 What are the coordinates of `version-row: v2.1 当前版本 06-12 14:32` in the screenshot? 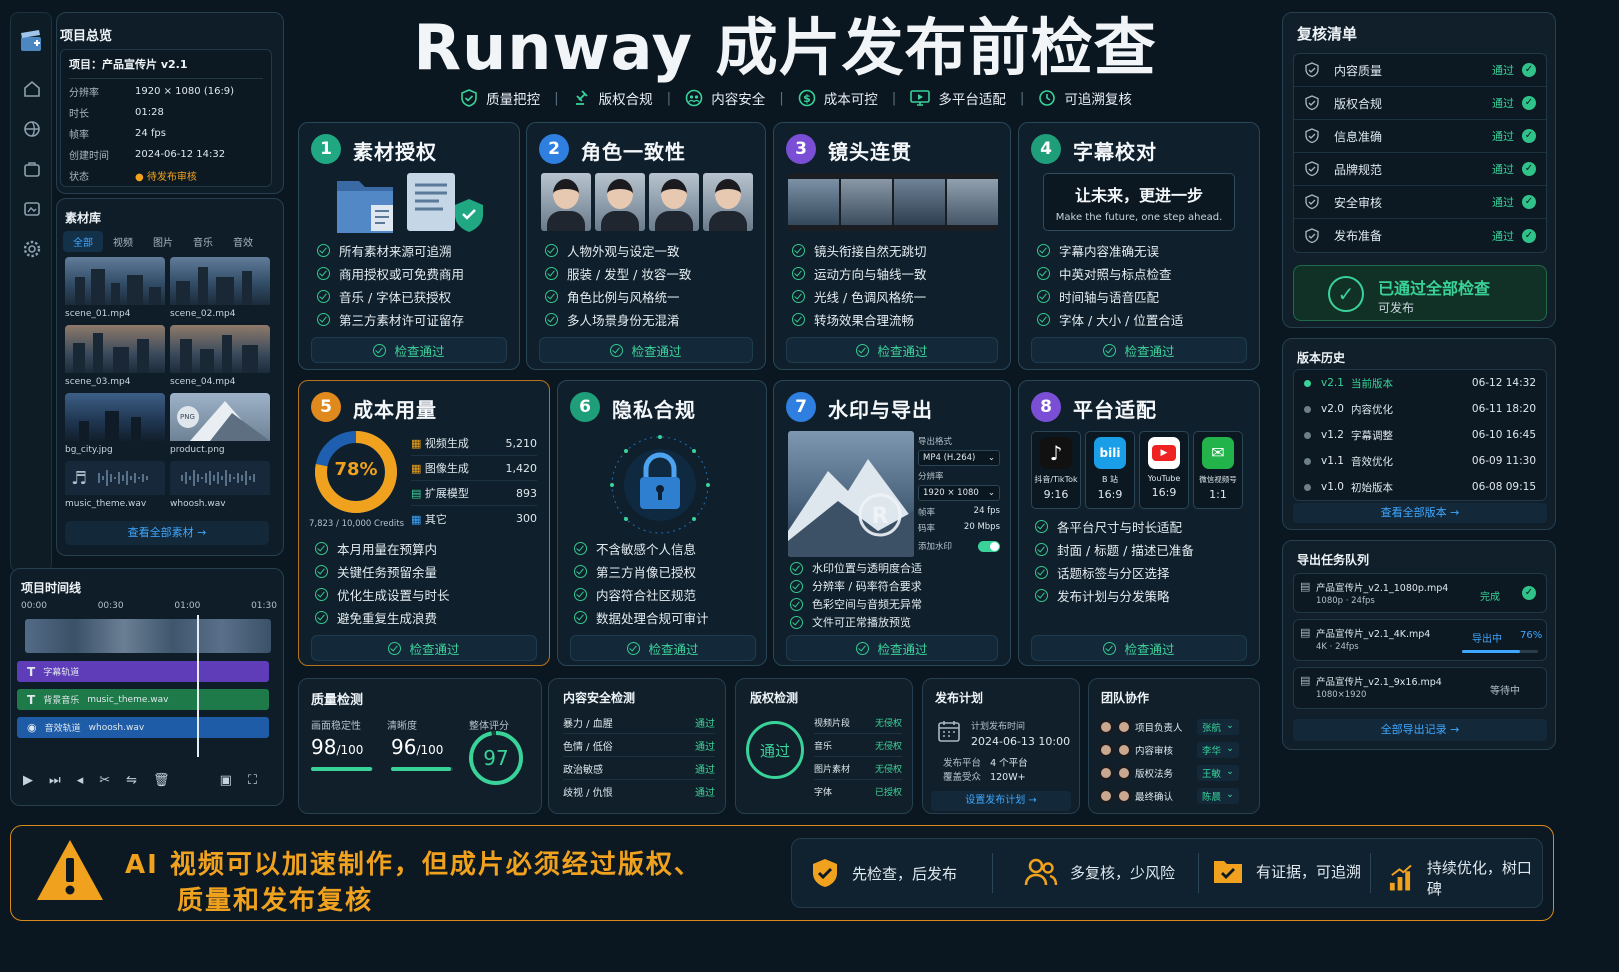 It's located at (1420, 383).